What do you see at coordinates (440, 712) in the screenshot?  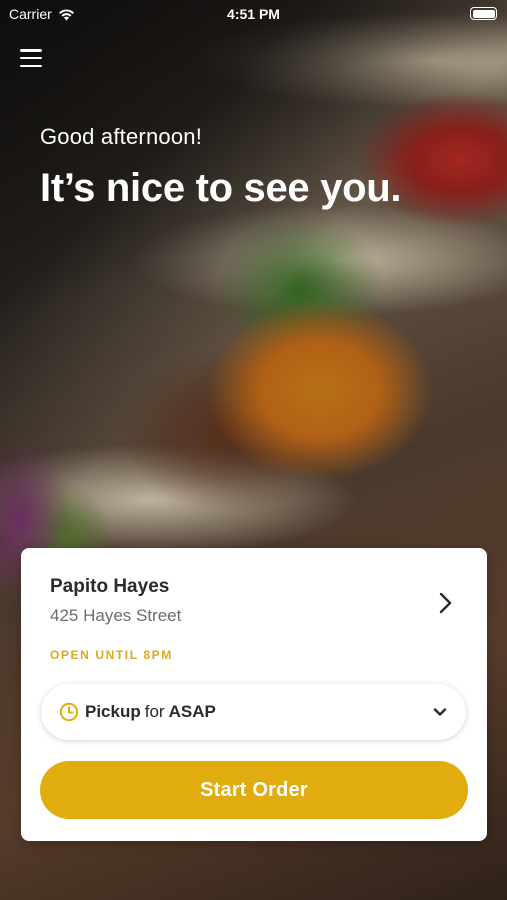 I see `chevron-down-icon` at bounding box center [440, 712].